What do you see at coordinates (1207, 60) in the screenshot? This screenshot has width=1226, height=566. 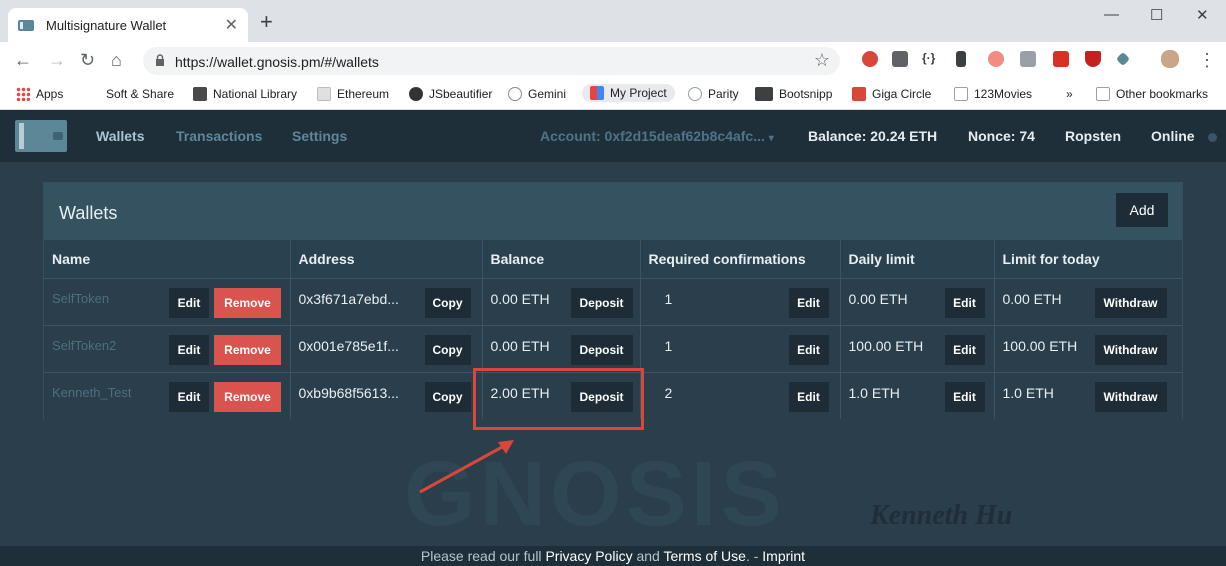 I see `menu-dots-icon: ⋮` at bounding box center [1207, 60].